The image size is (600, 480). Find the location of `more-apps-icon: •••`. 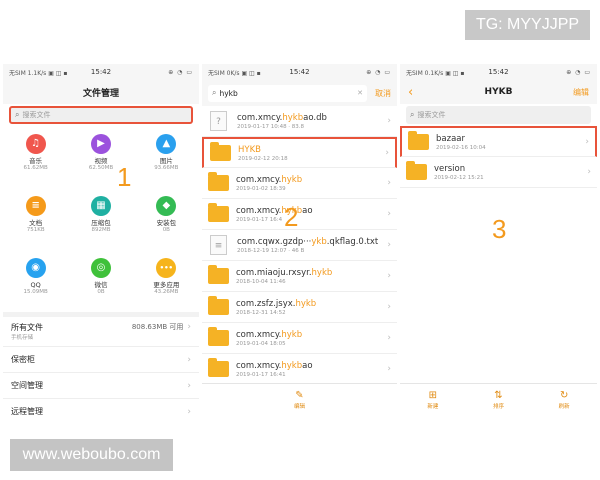

more-apps-icon: ••• is located at coordinates (166, 268).